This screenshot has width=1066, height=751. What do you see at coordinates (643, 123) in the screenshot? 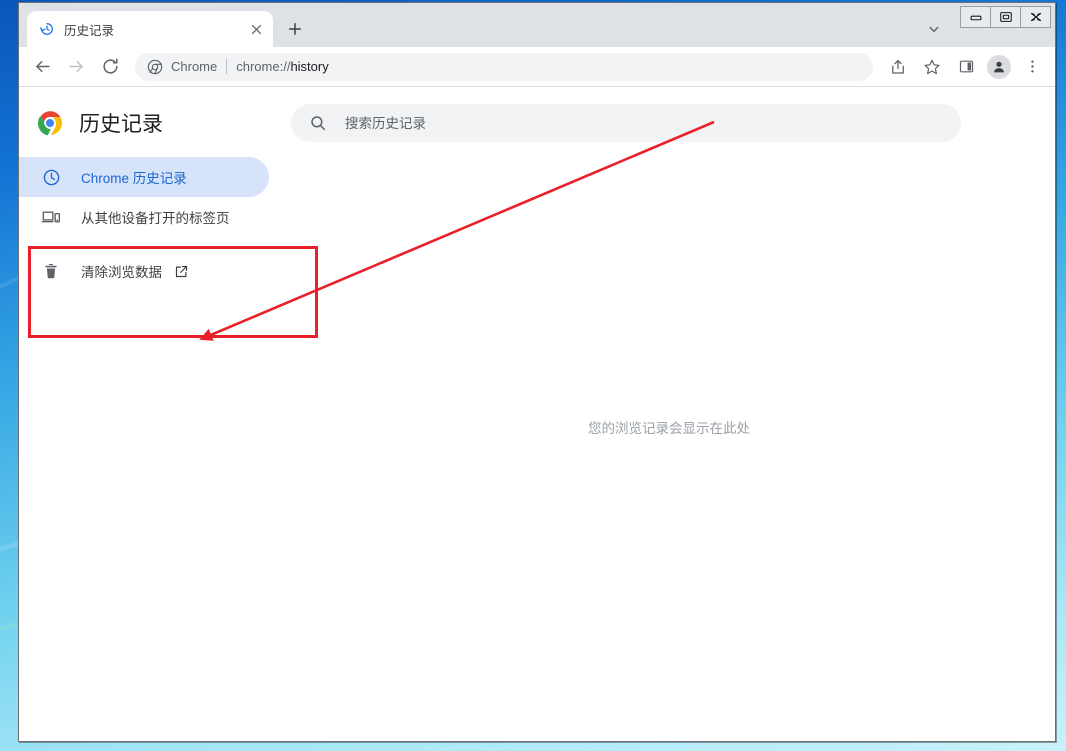
I see `search-input` at bounding box center [643, 123].